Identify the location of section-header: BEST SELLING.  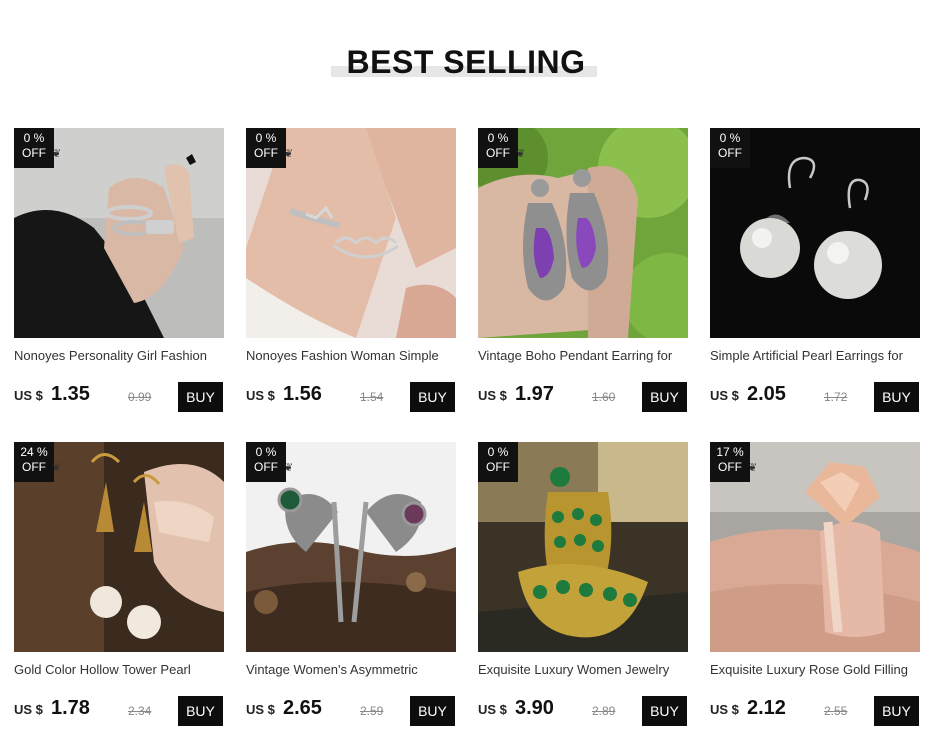
(466, 63).